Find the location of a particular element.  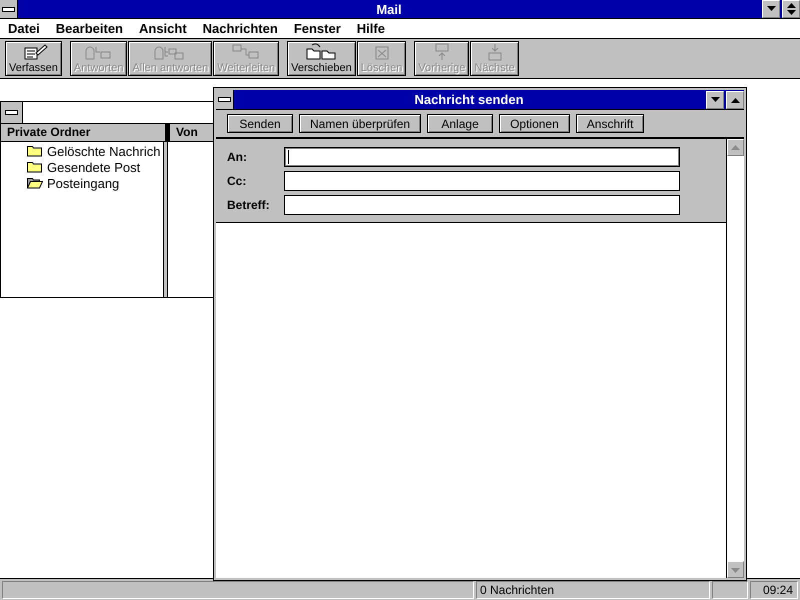

scroll-up-button is located at coordinates (735, 147).